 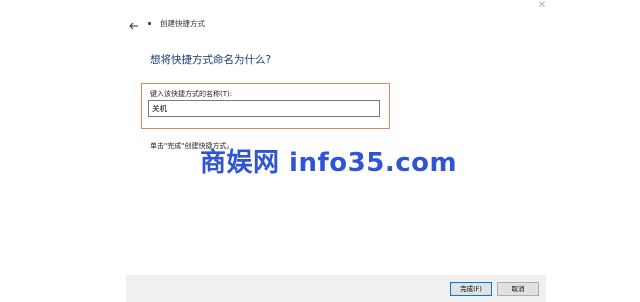 I want to click on cancel-button: 取消, so click(x=518, y=289).